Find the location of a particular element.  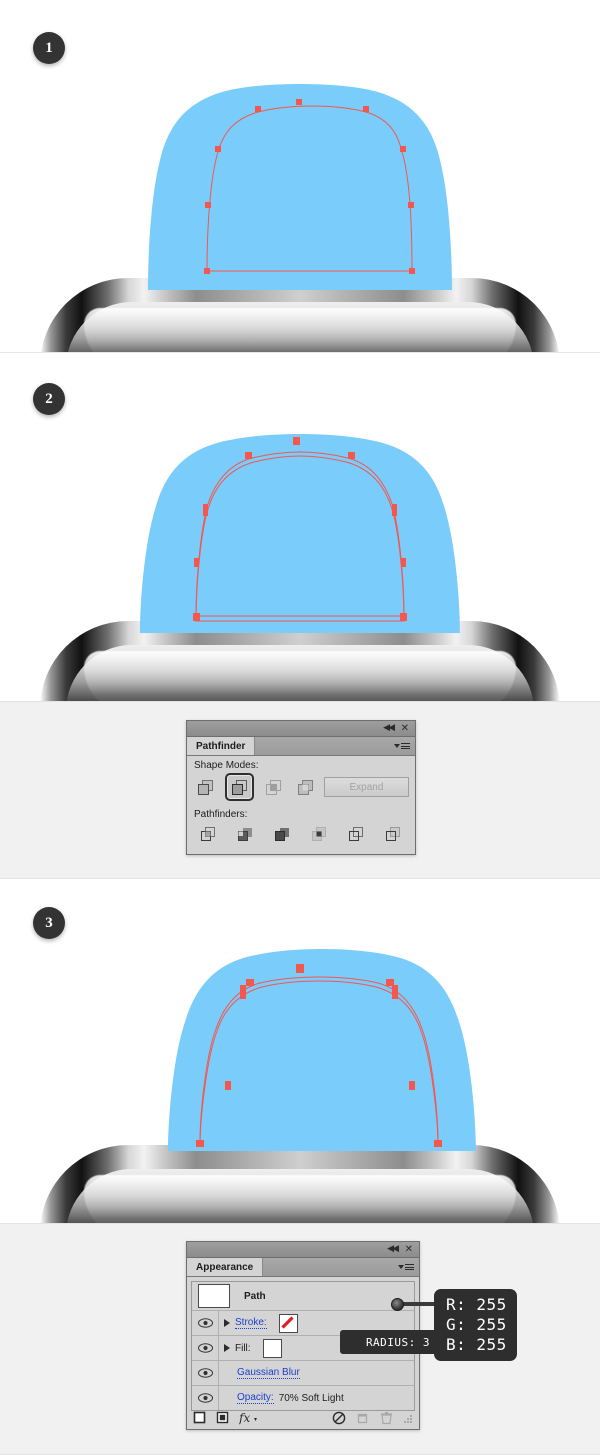

exclude-icon is located at coordinates (305, 787).